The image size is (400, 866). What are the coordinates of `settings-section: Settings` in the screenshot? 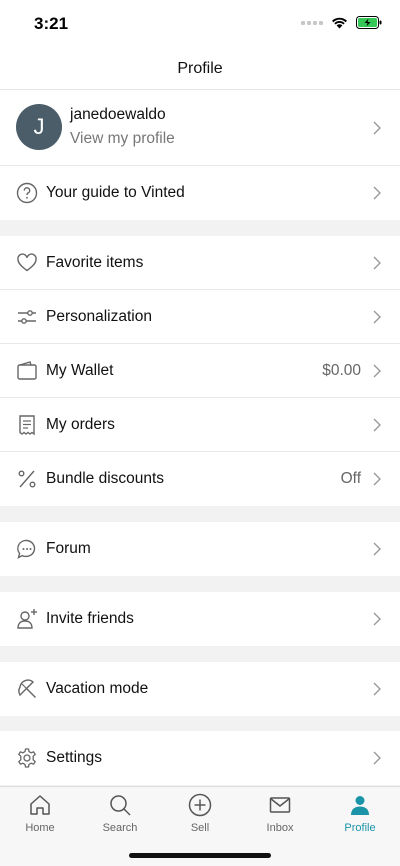 It's located at (200, 758).